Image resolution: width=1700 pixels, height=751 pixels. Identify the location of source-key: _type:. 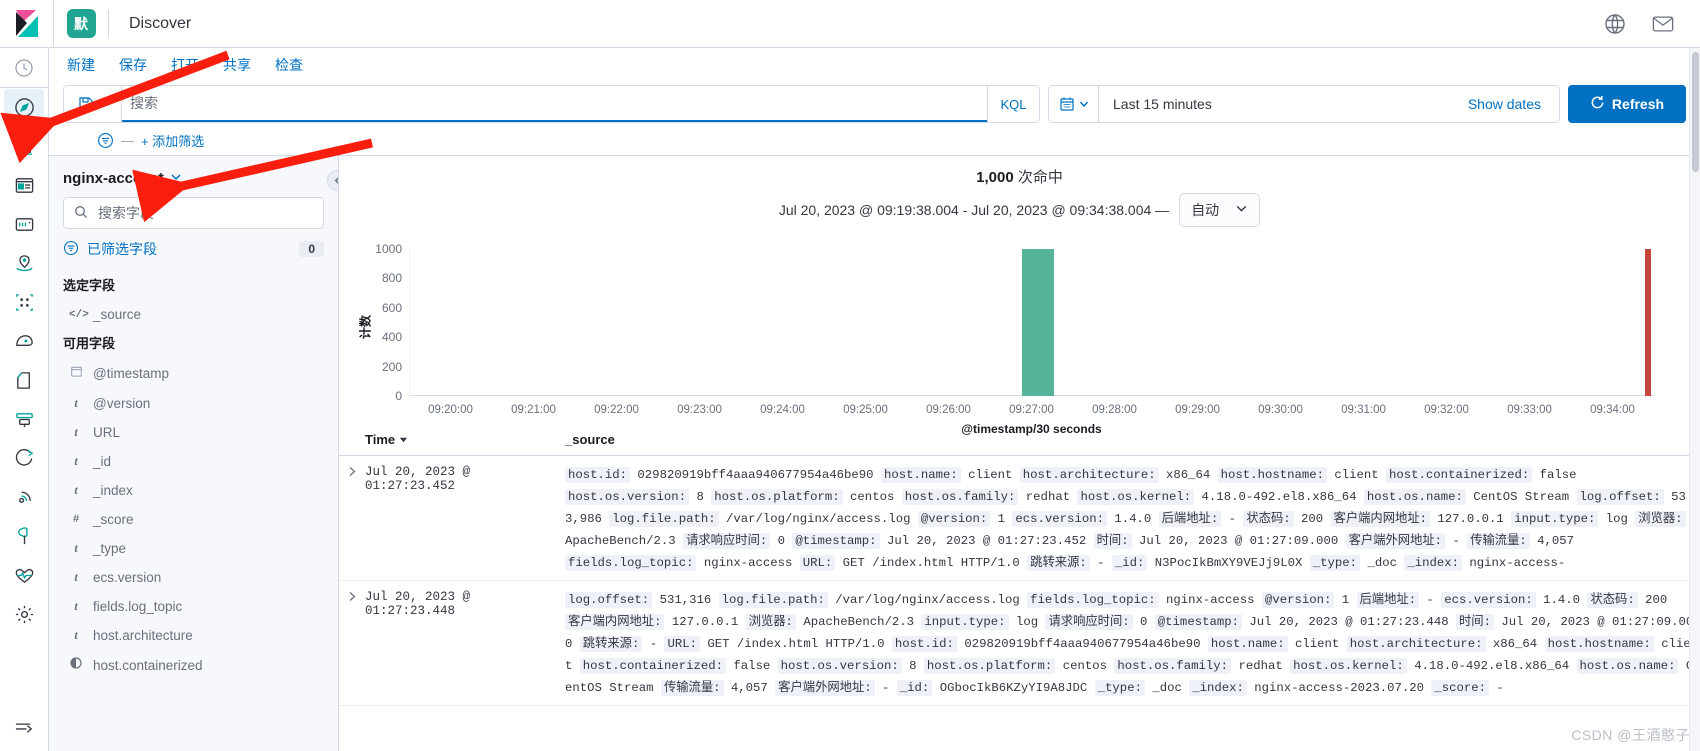
(1119, 688).